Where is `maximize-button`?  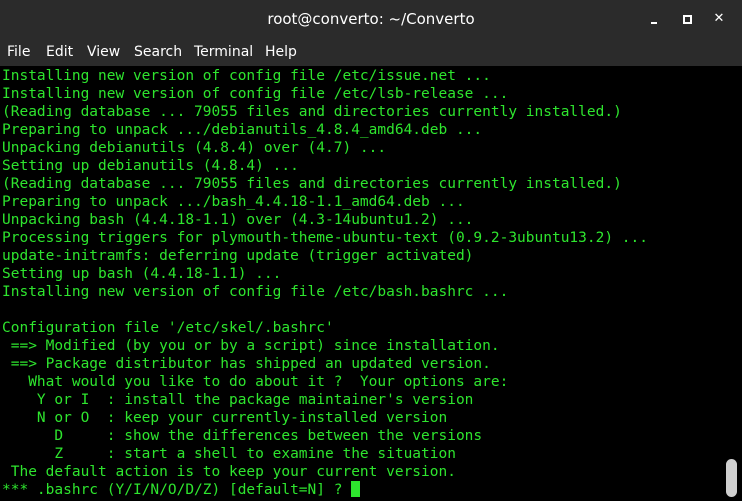
maximize-button is located at coordinates (687, 19).